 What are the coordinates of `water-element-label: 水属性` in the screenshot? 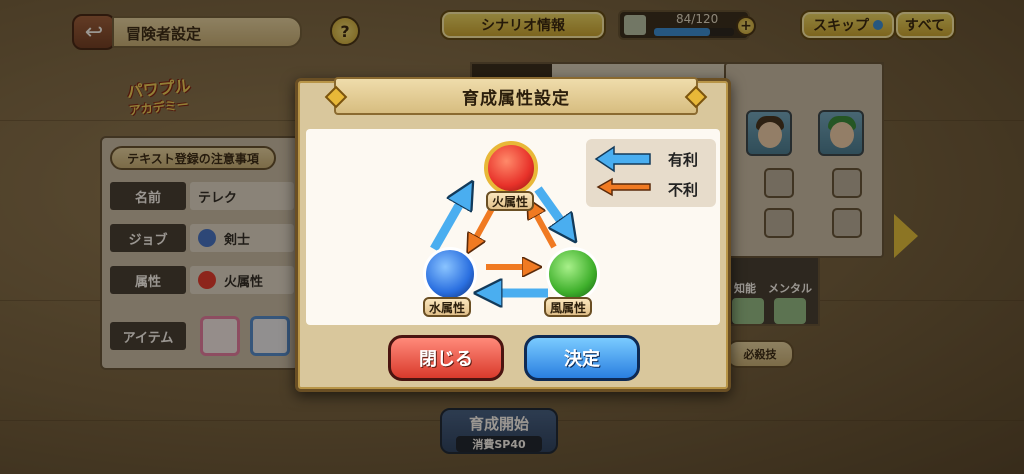 It's located at (447, 307).